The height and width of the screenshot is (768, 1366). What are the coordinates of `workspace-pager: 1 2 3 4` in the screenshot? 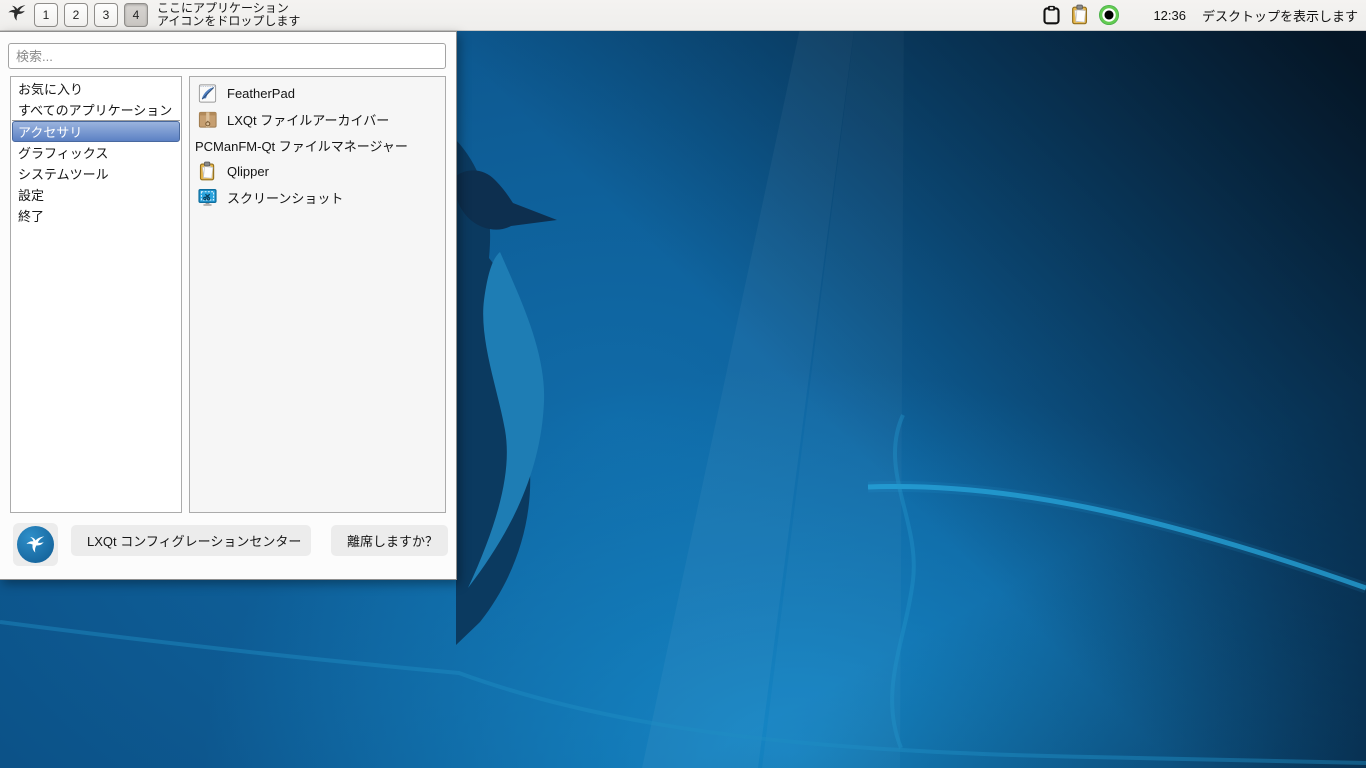 It's located at (91, 15).